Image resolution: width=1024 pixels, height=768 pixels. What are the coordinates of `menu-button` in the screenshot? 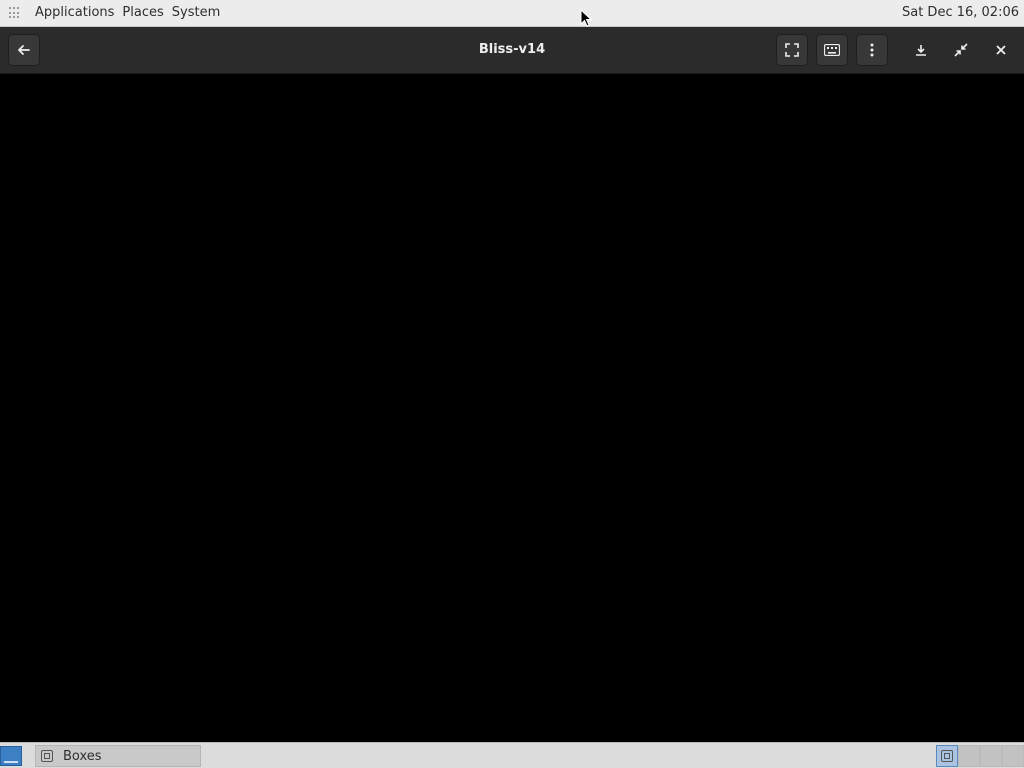 It's located at (872, 50).